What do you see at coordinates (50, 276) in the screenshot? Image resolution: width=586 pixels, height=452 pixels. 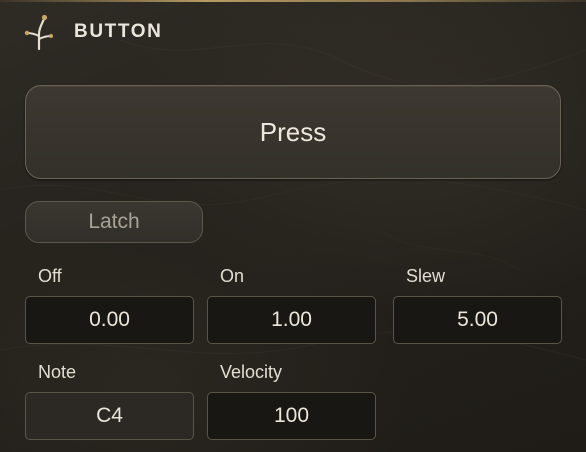 I see `off-label: Off` at bounding box center [50, 276].